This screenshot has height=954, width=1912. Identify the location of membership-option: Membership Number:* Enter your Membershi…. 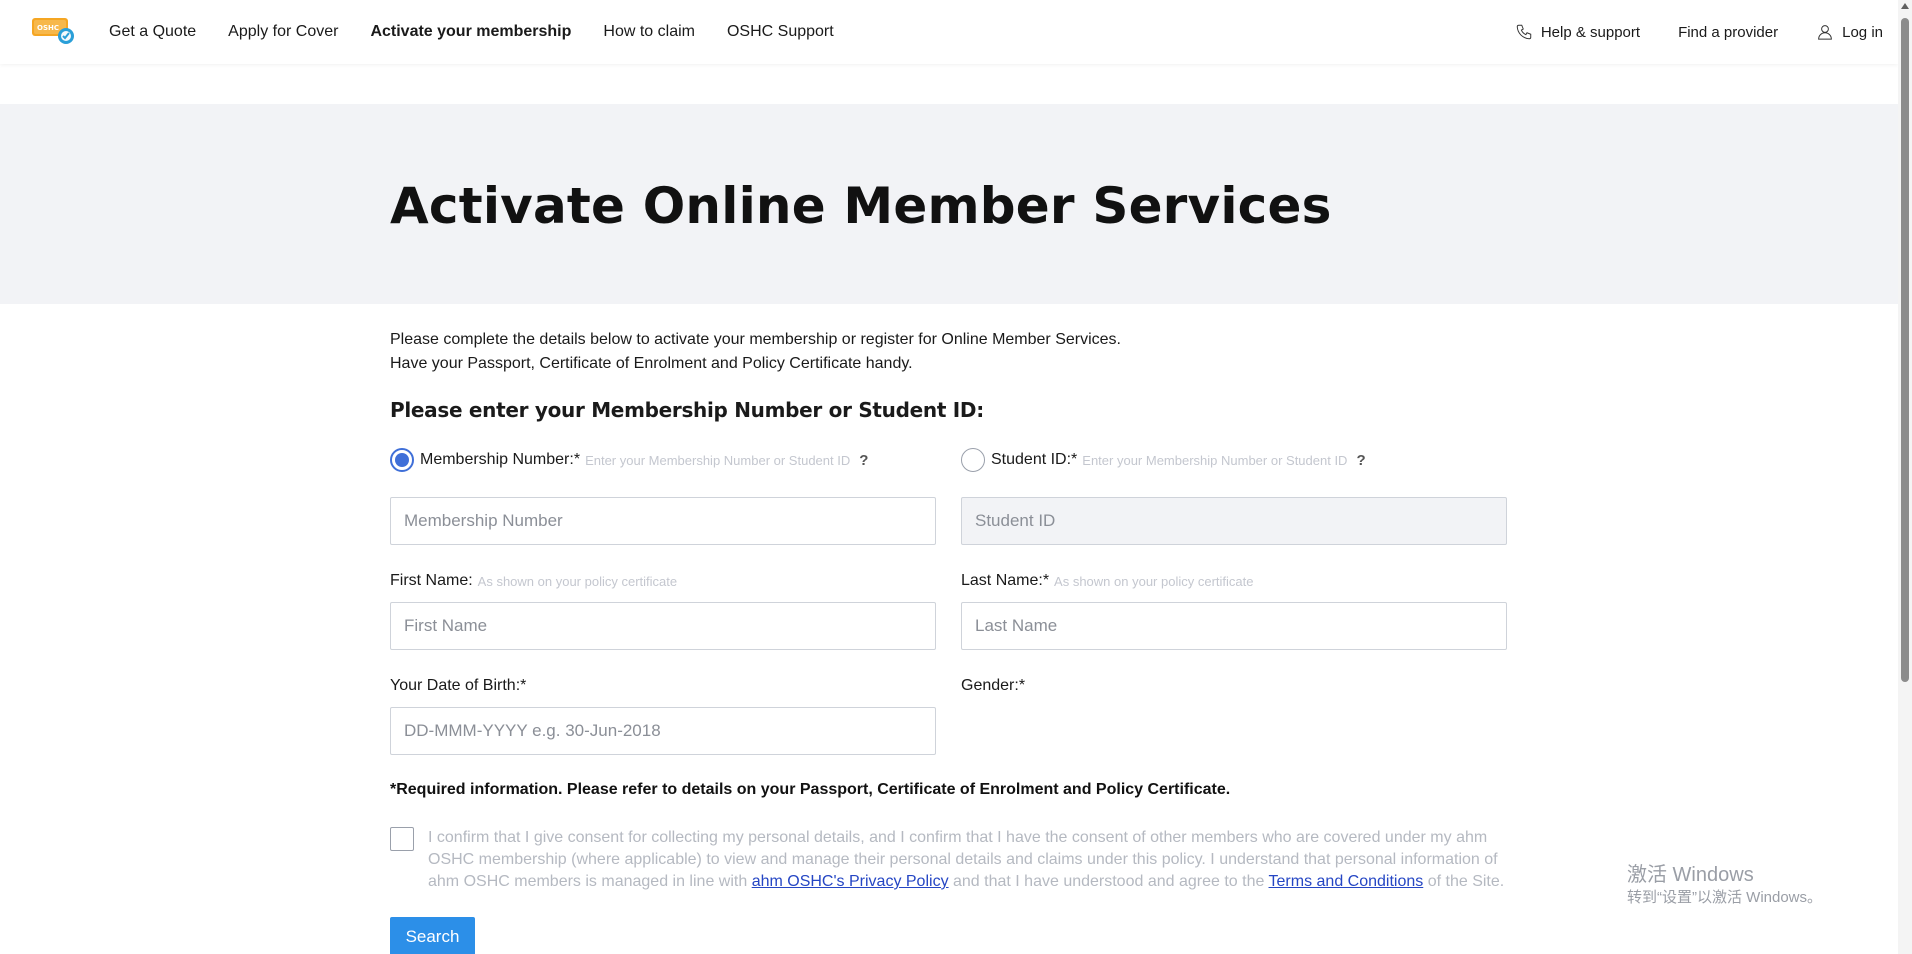
(663, 460).